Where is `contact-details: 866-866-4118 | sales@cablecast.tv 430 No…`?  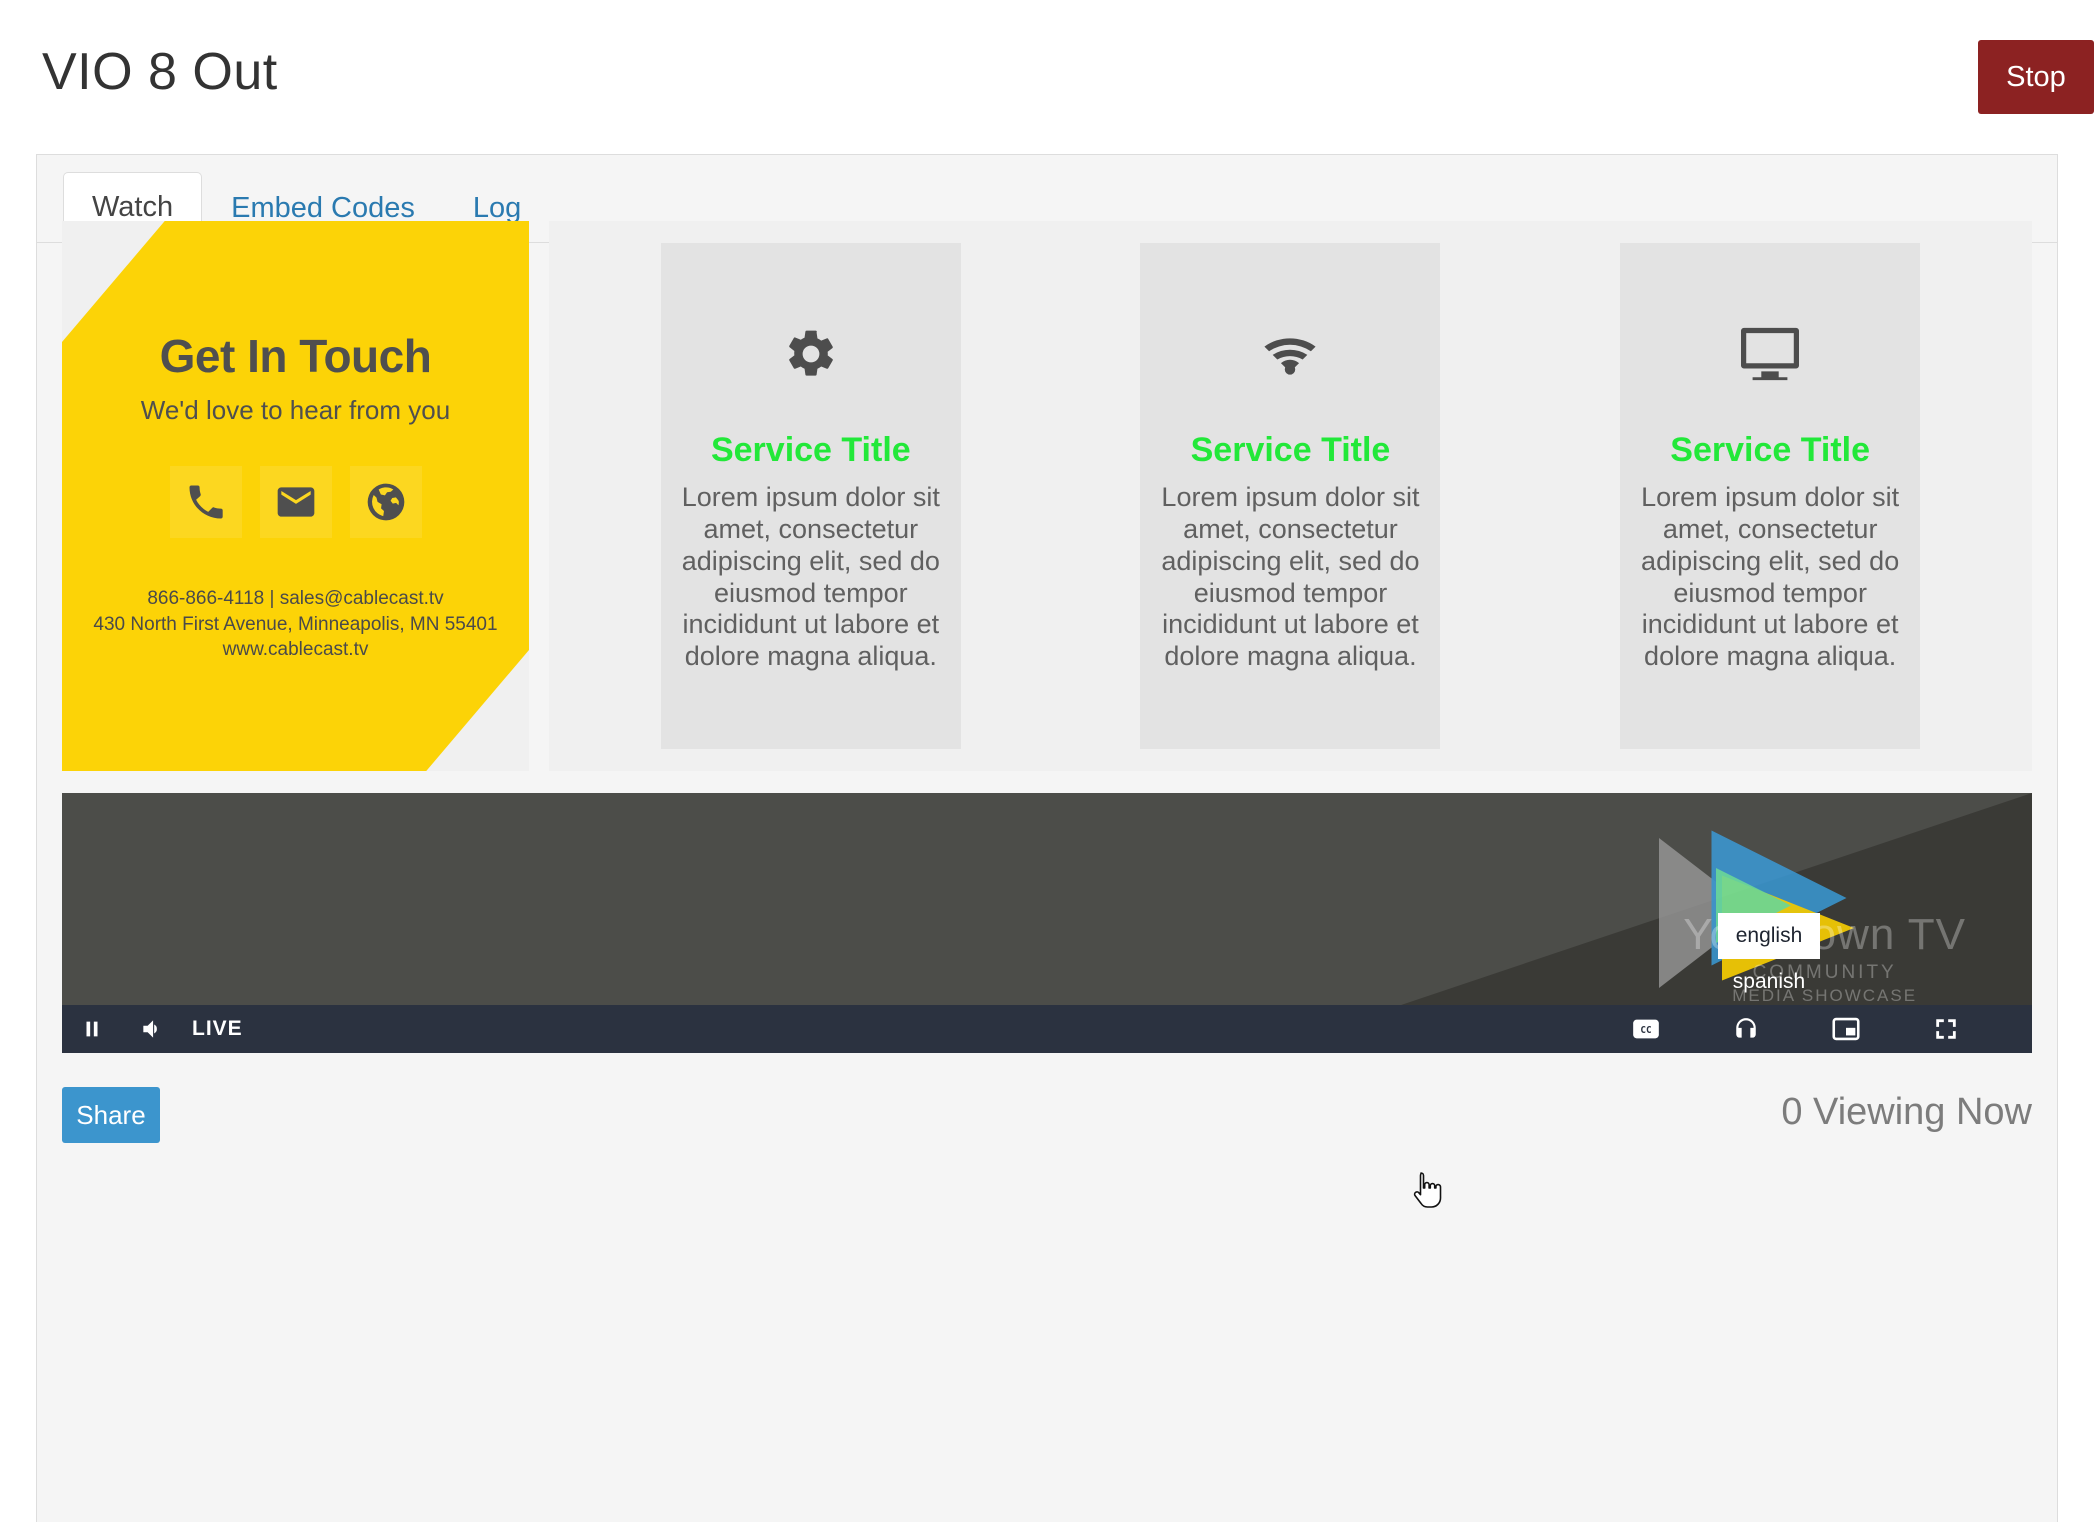 contact-details: 866-866-4118 | sales@cablecast.tv 430 No… is located at coordinates (295, 624).